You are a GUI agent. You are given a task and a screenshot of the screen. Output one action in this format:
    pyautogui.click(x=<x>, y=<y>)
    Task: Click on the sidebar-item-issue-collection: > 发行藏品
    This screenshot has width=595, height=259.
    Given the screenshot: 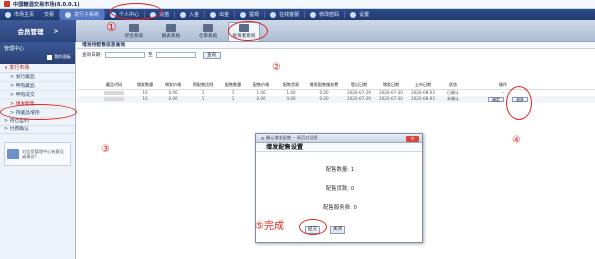 What is the action you would take?
    pyautogui.click(x=37, y=77)
    